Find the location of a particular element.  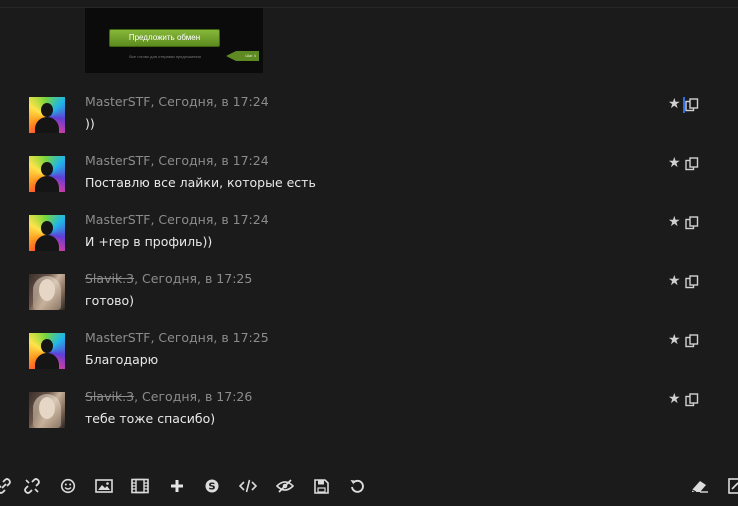

offer-exchange-button-image: Предложить обмен is located at coordinates (164, 38).